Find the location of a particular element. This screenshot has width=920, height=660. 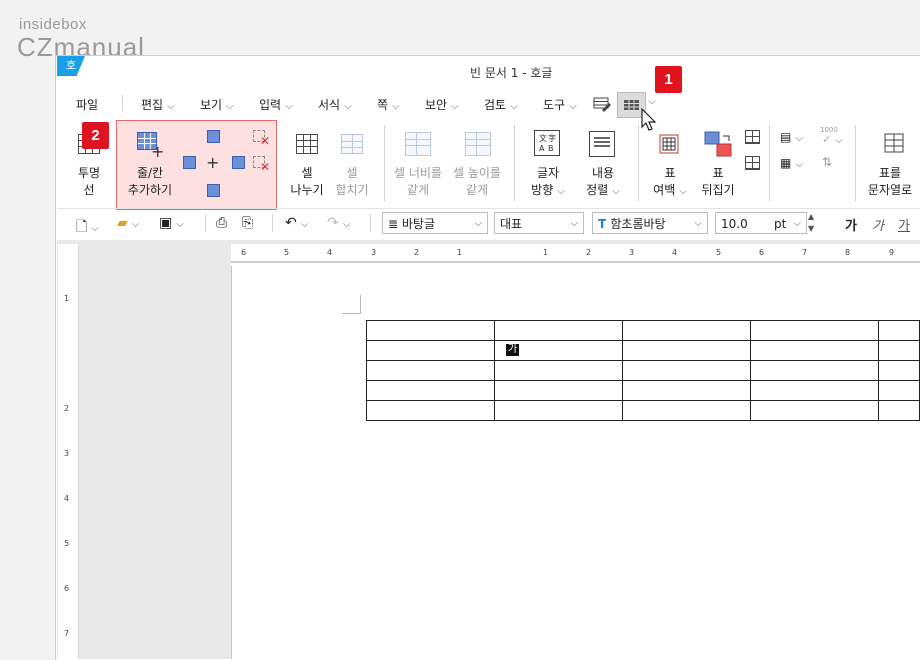

table-style-icon is located at coordinates (752, 137).